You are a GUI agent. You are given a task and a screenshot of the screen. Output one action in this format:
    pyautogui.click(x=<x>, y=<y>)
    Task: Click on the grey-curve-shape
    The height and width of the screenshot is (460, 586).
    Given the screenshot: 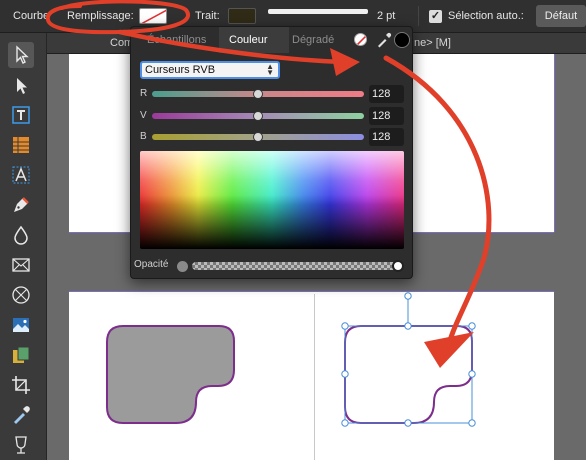 What is the action you would take?
    pyautogui.click(x=170, y=374)
    